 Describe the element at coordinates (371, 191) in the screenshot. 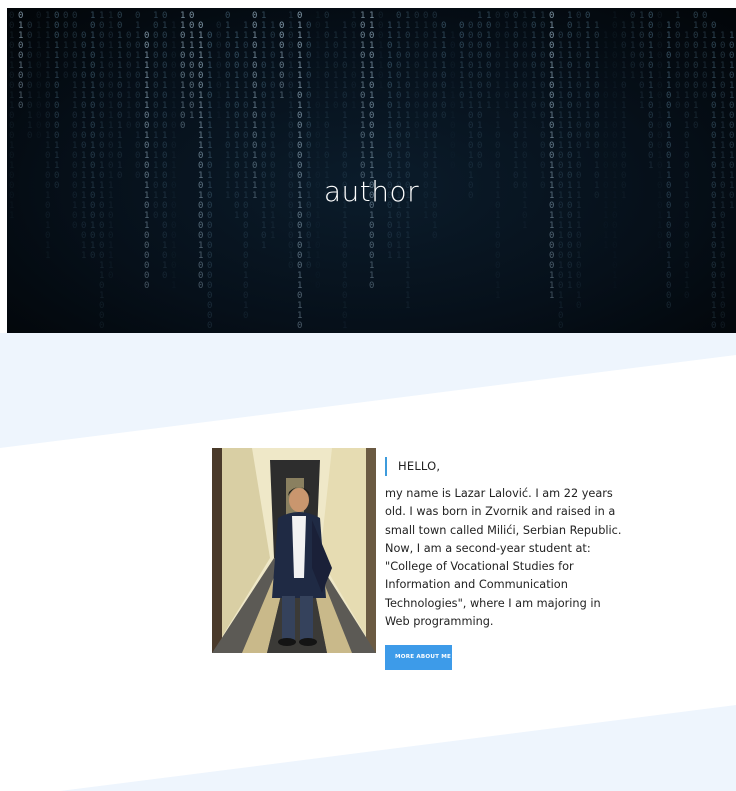

I see `page-title: author` at that location.